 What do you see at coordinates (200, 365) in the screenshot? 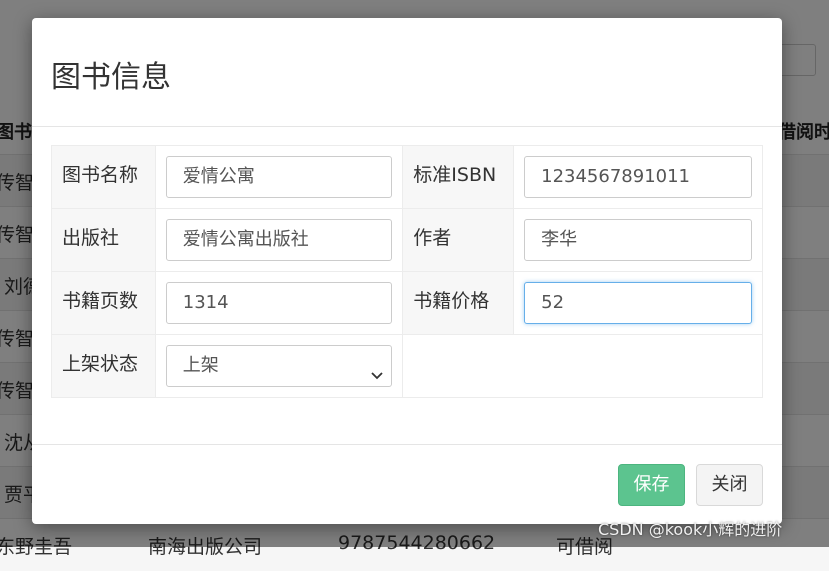
I see `status-select-value: 上架` at bounding box center [200, 365].